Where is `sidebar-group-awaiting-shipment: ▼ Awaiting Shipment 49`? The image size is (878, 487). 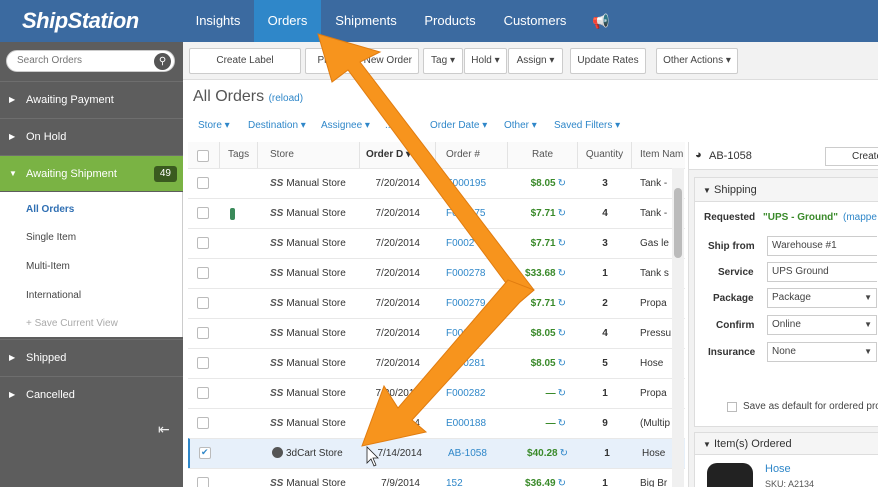 sidebar-group-awaiting-shipment: ▼ Awaiting Shipment 49 is located at coordinates (91, 173).